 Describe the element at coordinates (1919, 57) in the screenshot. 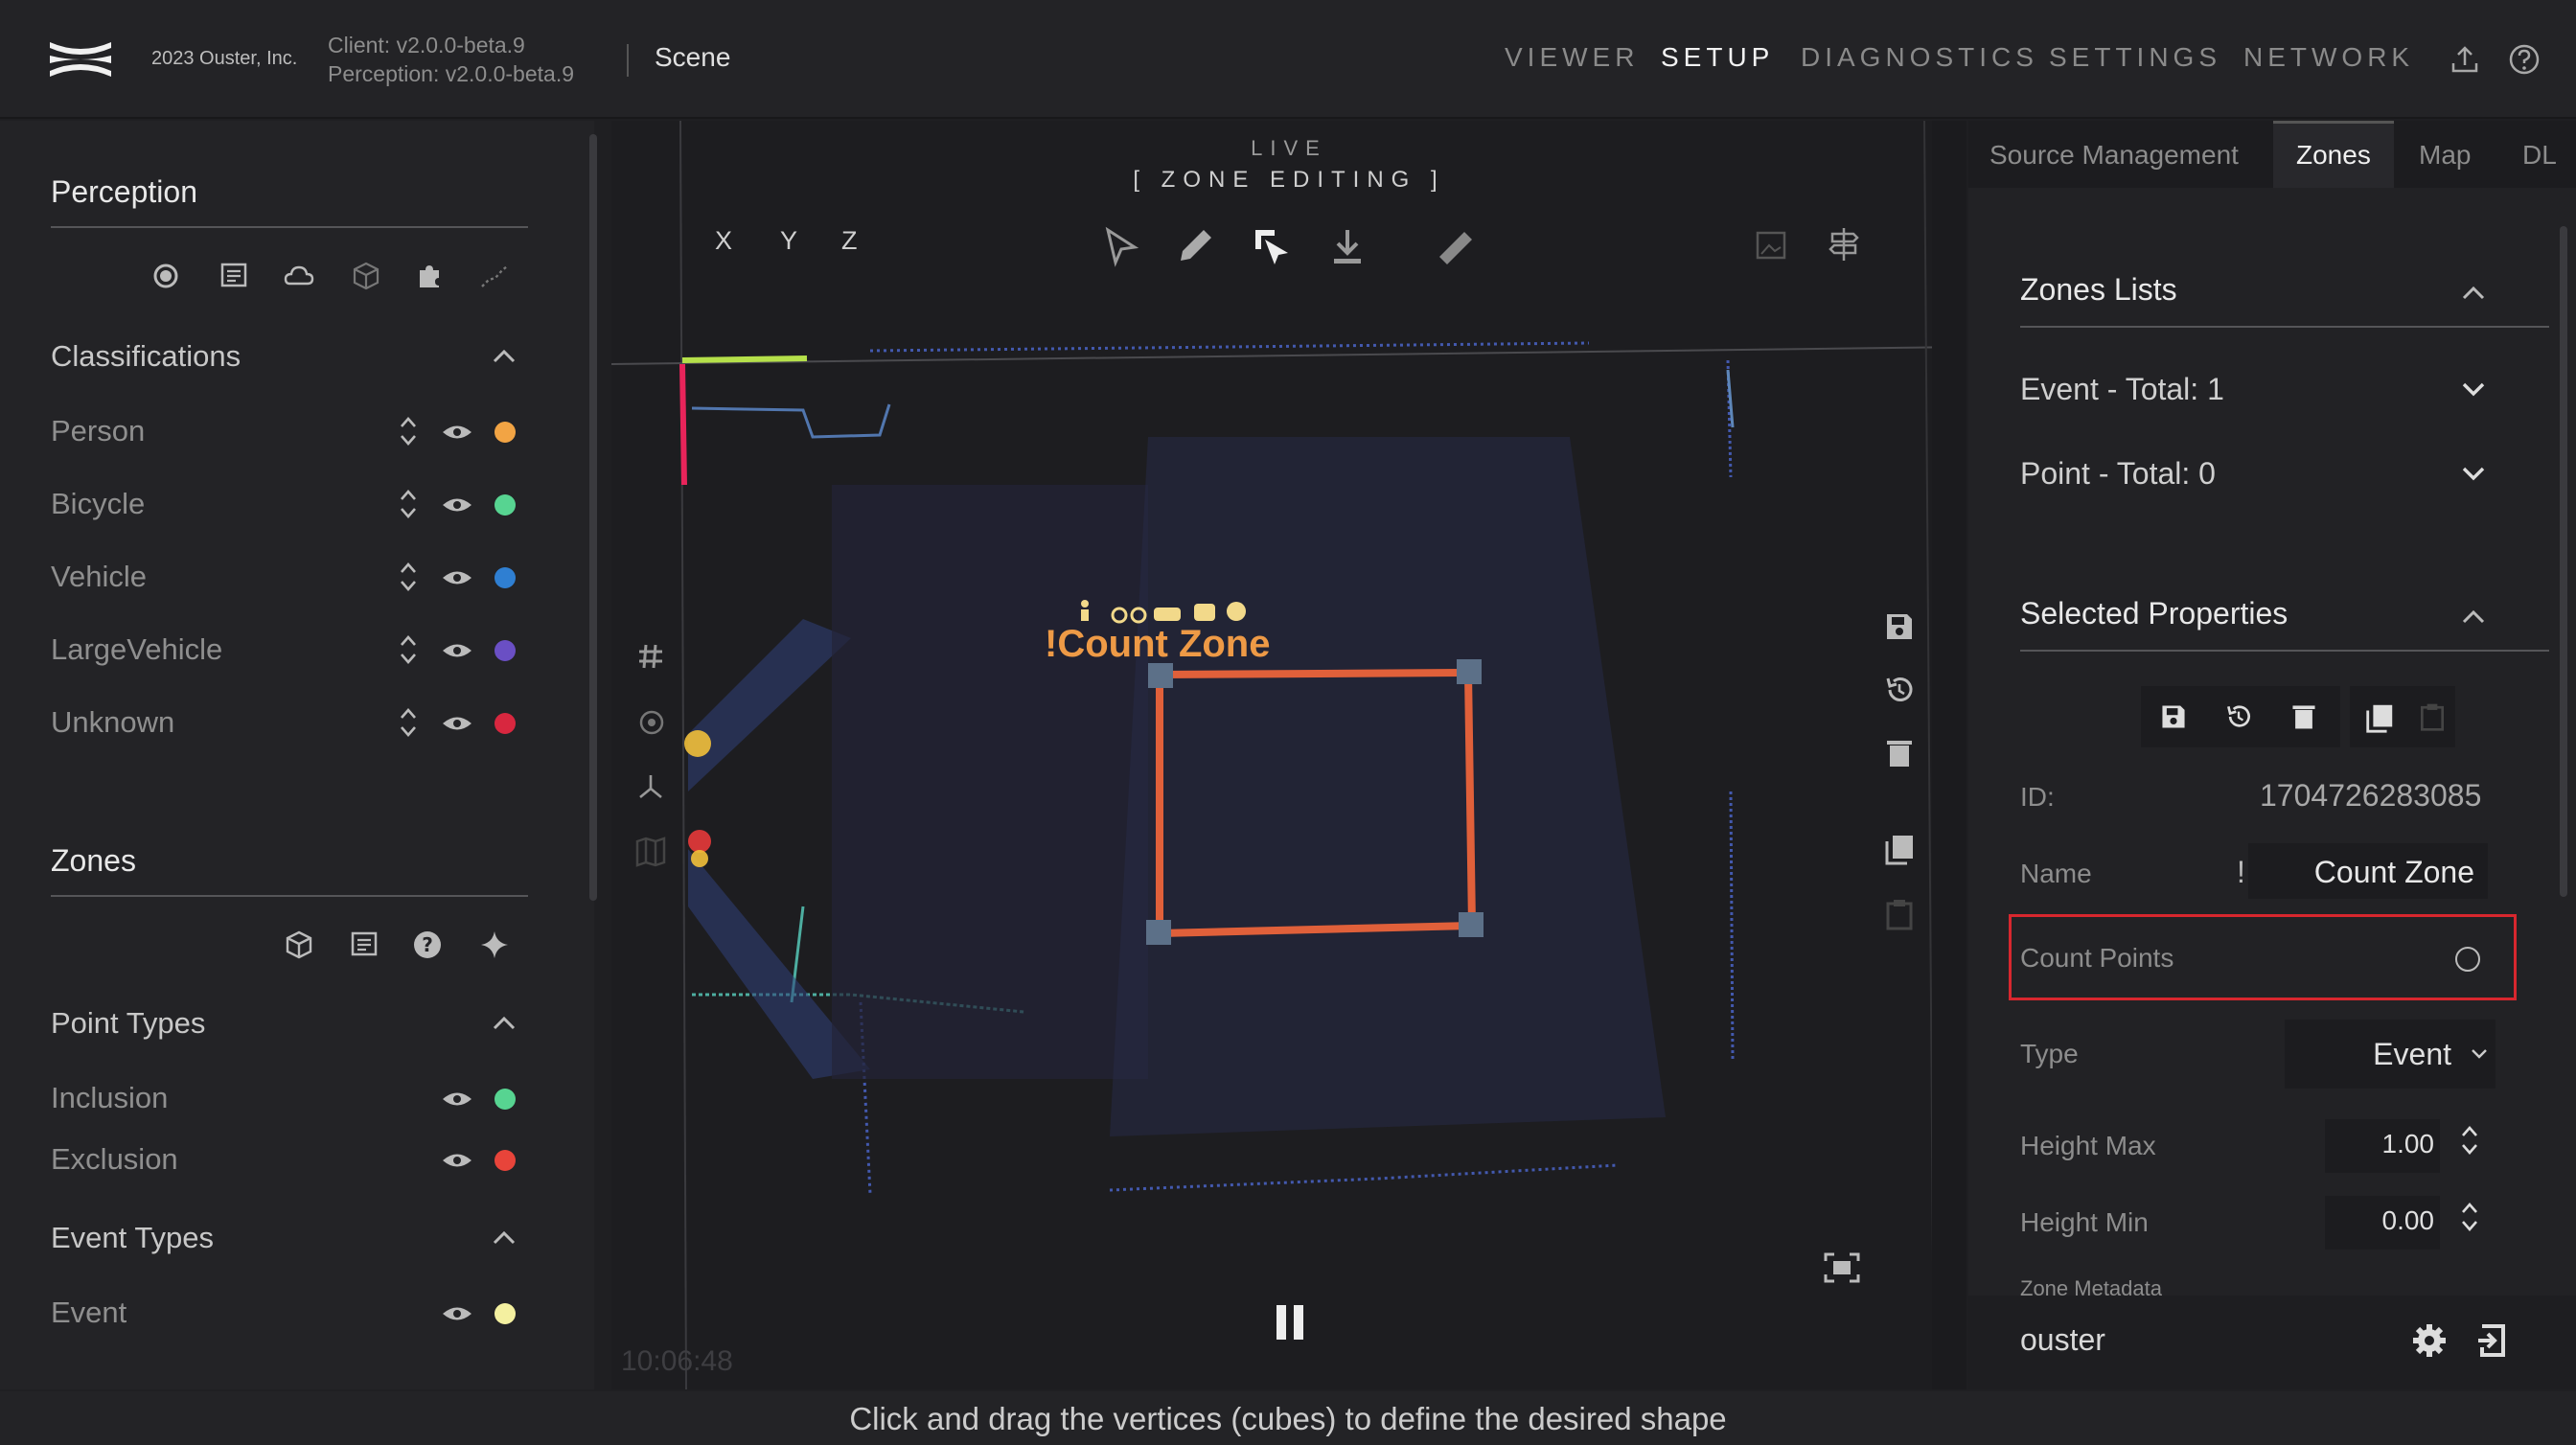

I see `nav-diagnostics: DIAGNOSTICS` at that location.